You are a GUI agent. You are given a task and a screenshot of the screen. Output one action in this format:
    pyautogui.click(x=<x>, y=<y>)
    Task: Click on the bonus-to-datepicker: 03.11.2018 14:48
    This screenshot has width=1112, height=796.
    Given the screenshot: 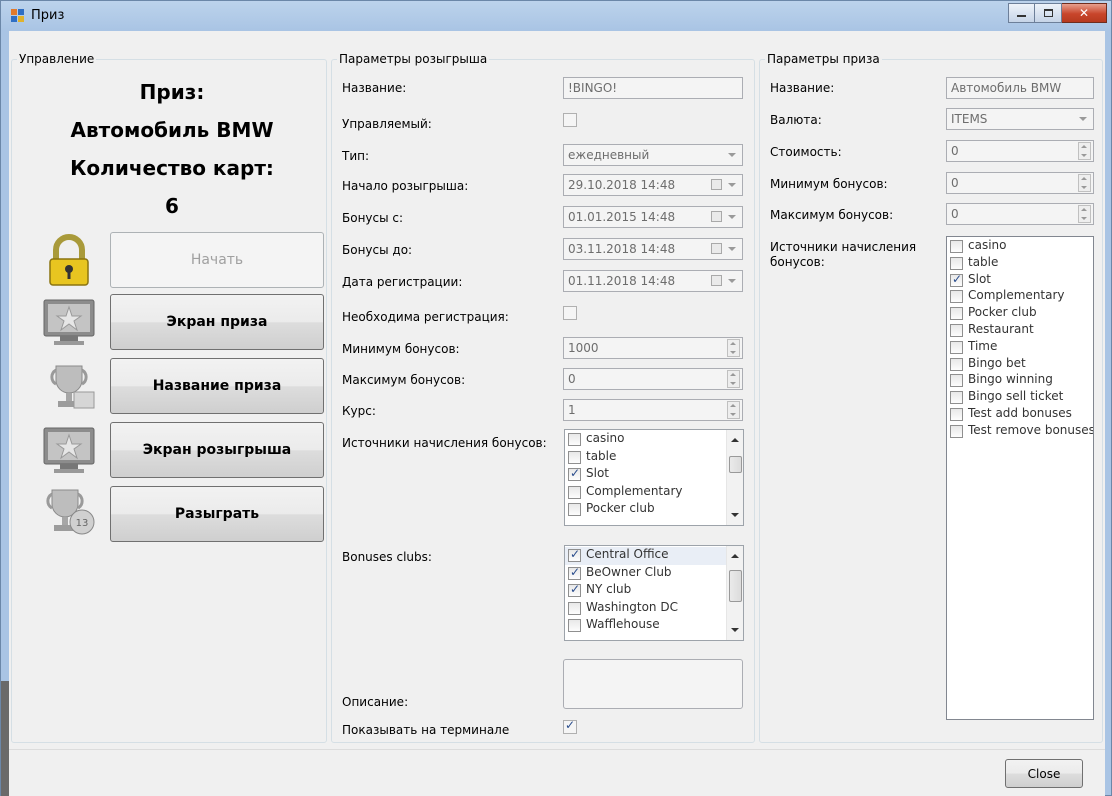 What is the action you would take?
    pyautogui.click(x=653, y=249)
    